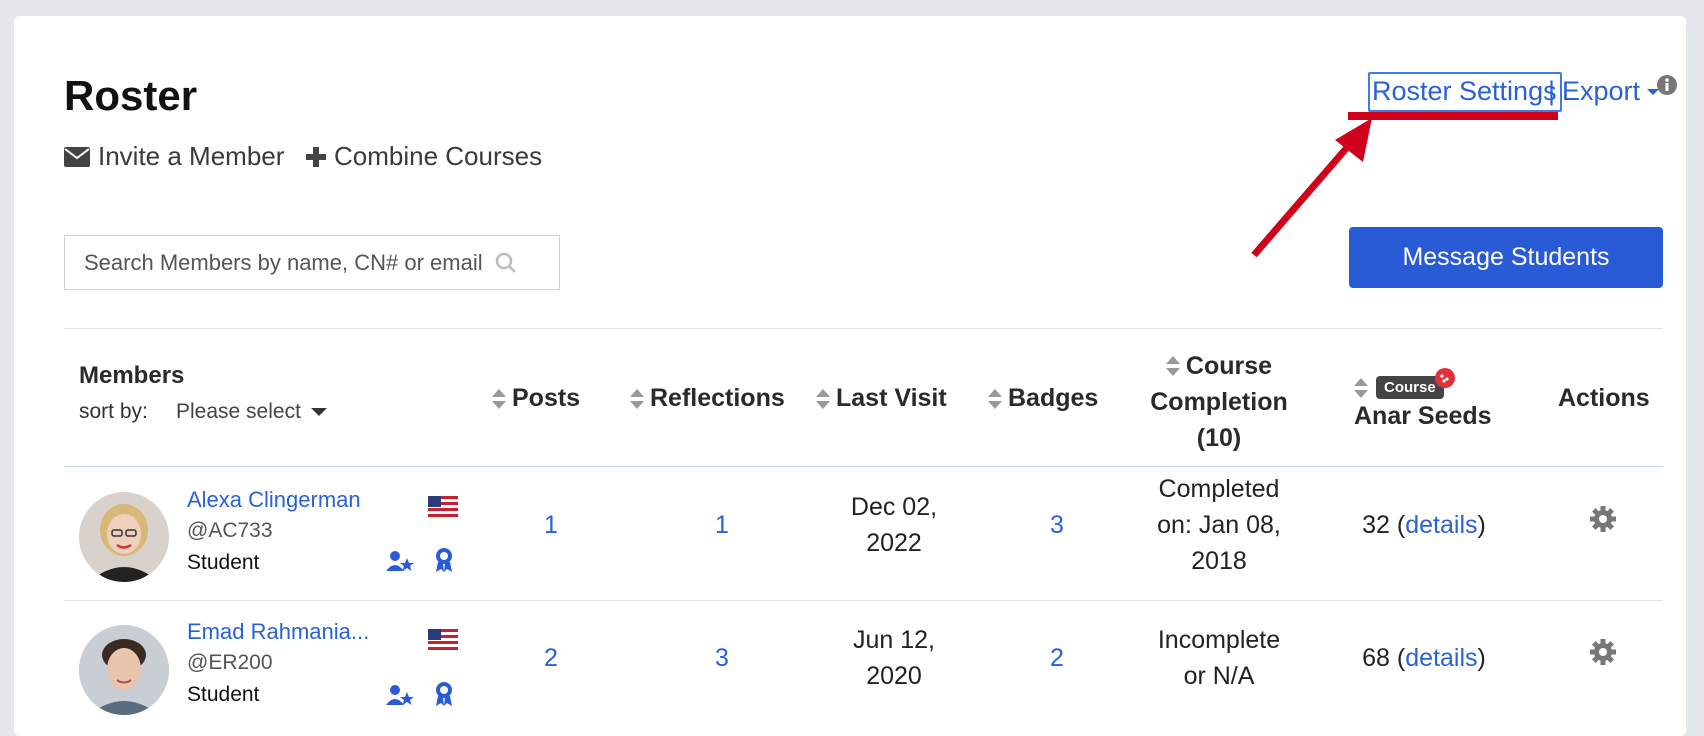 The height and width of the screenshot is (736, 1704). I want to click on search-input: Search Members by name, CN# or email, so click(312, 262).